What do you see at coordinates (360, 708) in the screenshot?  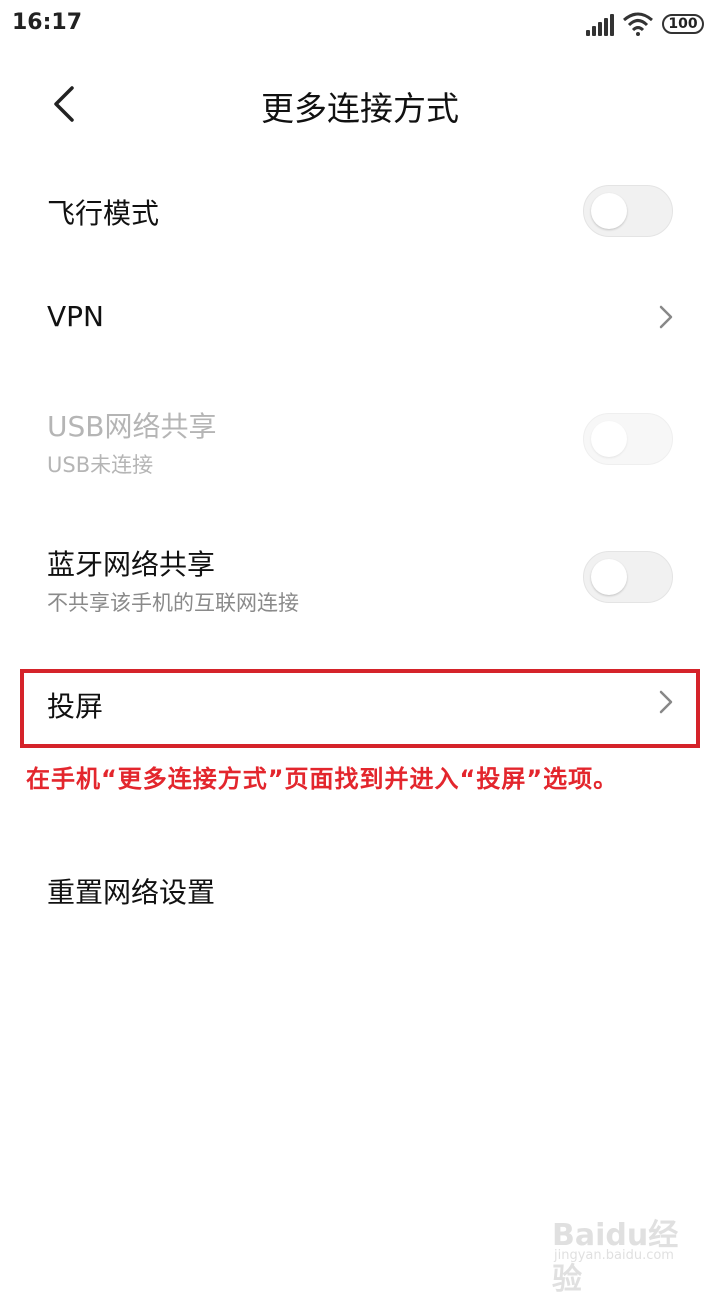 I see `highlight-box` at bounding box center [360, 708].